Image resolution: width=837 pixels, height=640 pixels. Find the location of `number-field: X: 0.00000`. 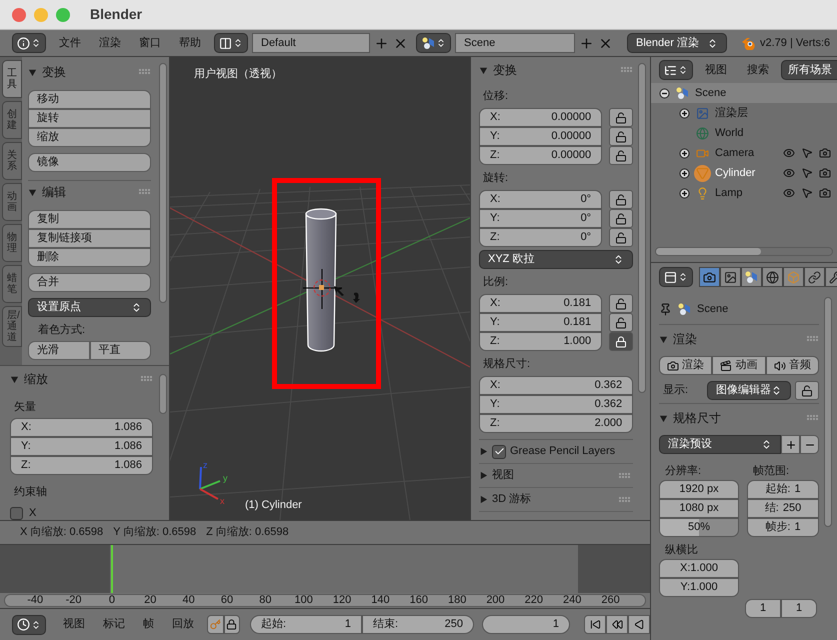

number-field: X: 0.00000 is located at coordinates (540, 117).